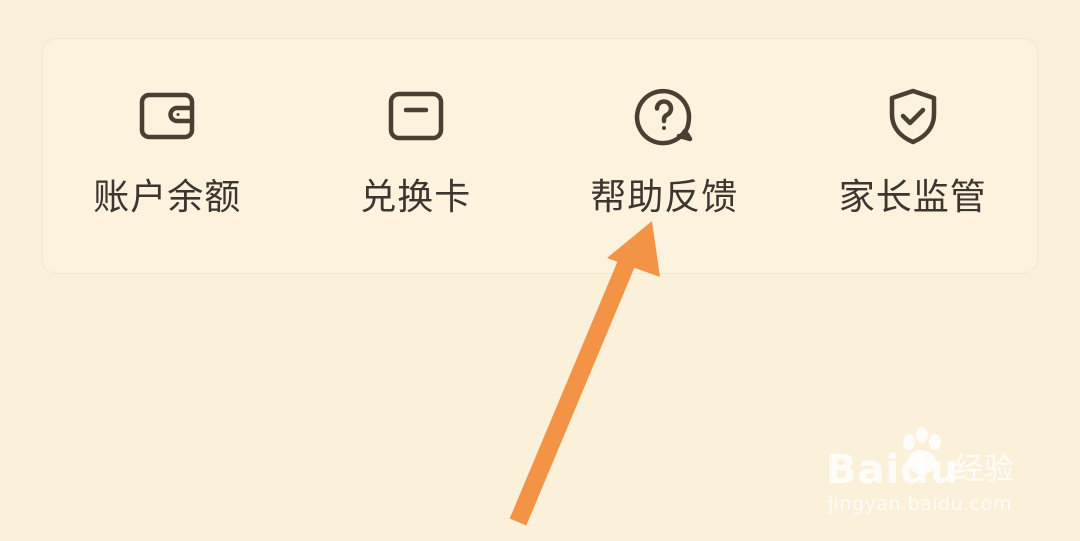 The height and width of the screenshot is (541, 1080). I want to click on menu-item-account-balance: 账户余额, so click(167, 156).